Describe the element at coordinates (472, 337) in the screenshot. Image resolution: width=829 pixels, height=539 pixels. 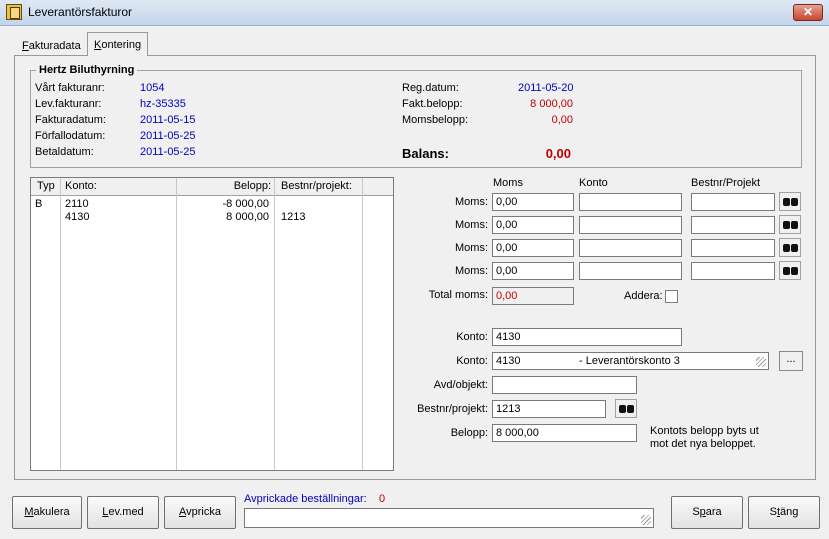
I see `konto1-label: Konto:` at that location.